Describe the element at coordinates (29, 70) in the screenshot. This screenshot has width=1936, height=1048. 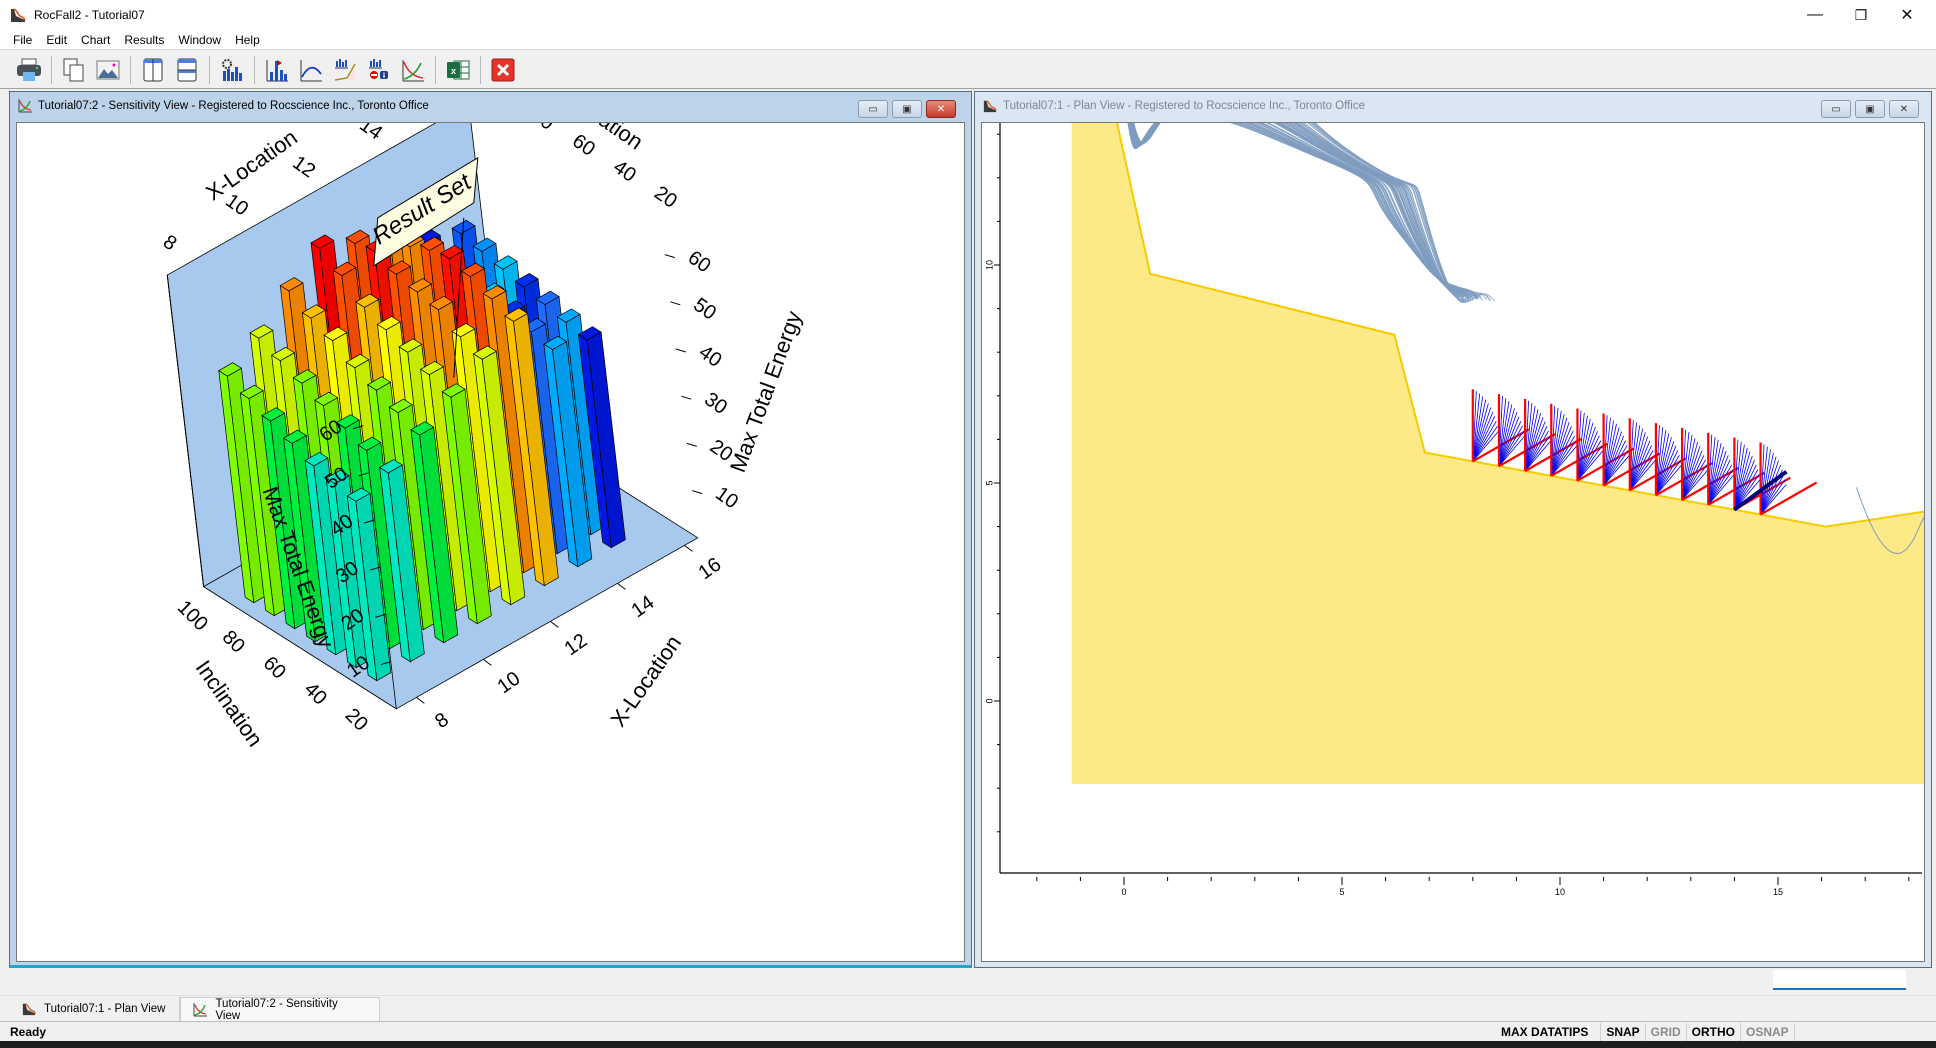
I see `print-button` at that location.